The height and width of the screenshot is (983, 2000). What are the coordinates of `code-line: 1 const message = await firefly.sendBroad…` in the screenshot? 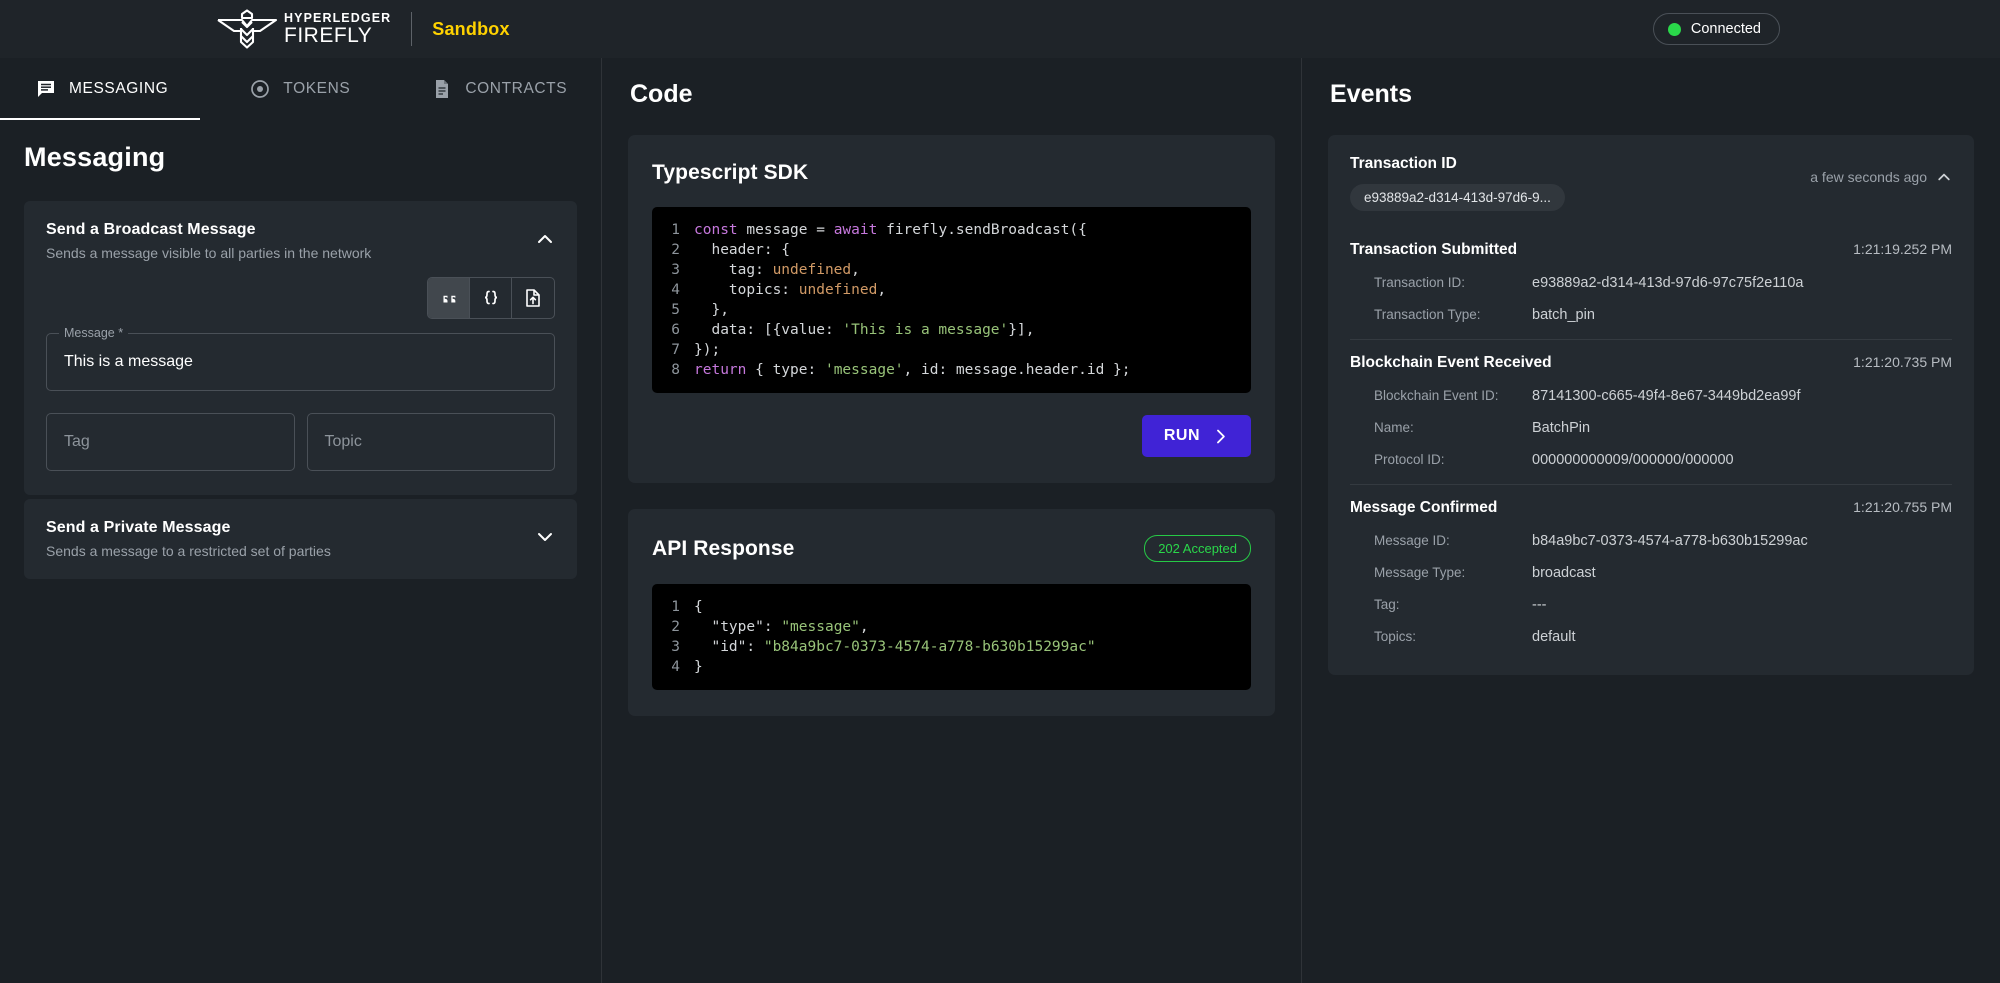 It's located at (951, 230).